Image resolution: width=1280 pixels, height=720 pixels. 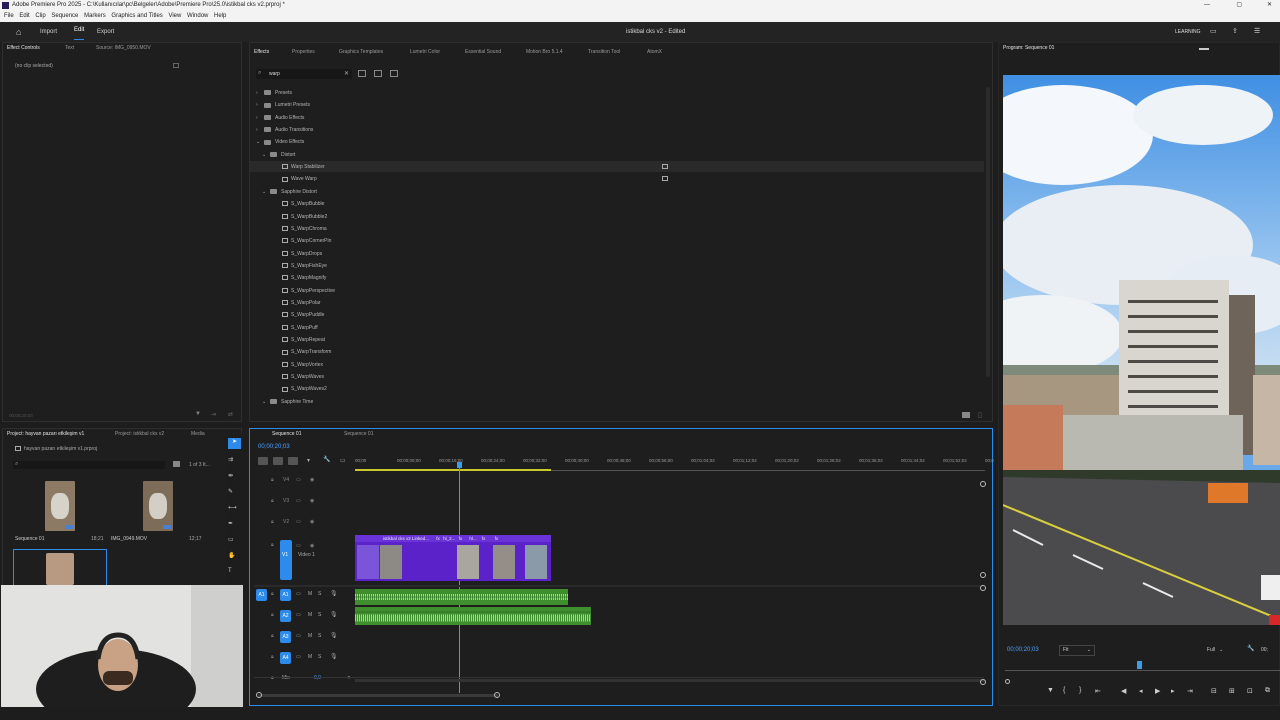 I want to click on mix-value: 0,0, so click(x=317, y=678).